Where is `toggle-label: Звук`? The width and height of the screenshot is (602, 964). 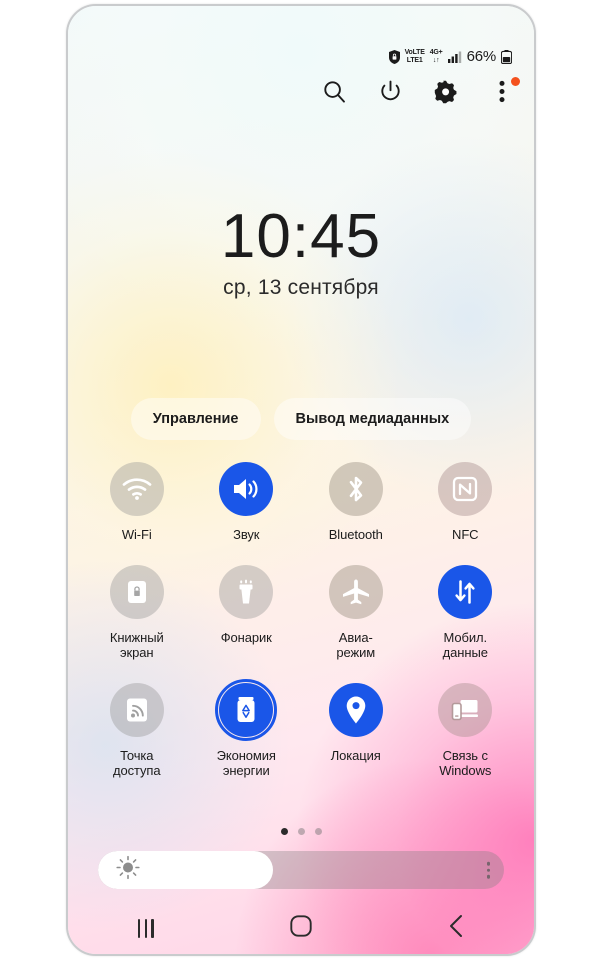 toggle-label: Звук is located at coordinates (246, 534).